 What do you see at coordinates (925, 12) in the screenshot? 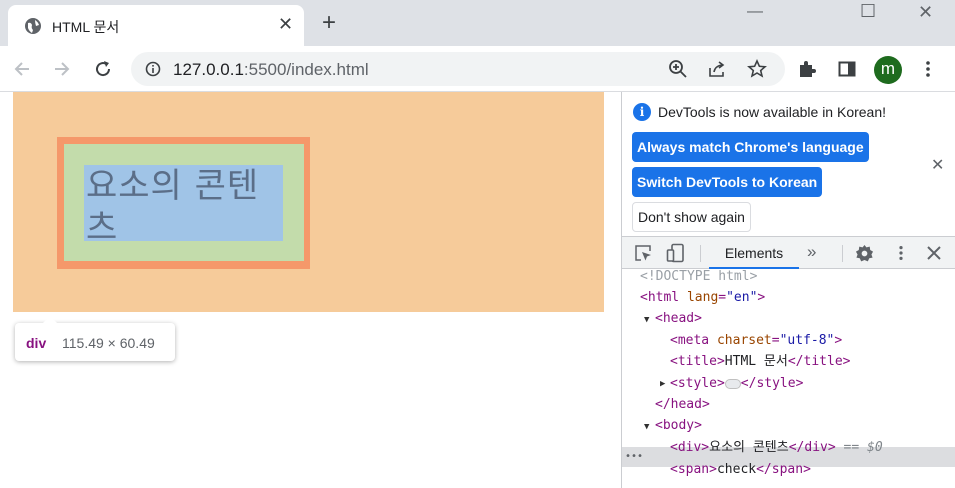
I see `window-close-icon: ✕` at bounding box center [925, 12].